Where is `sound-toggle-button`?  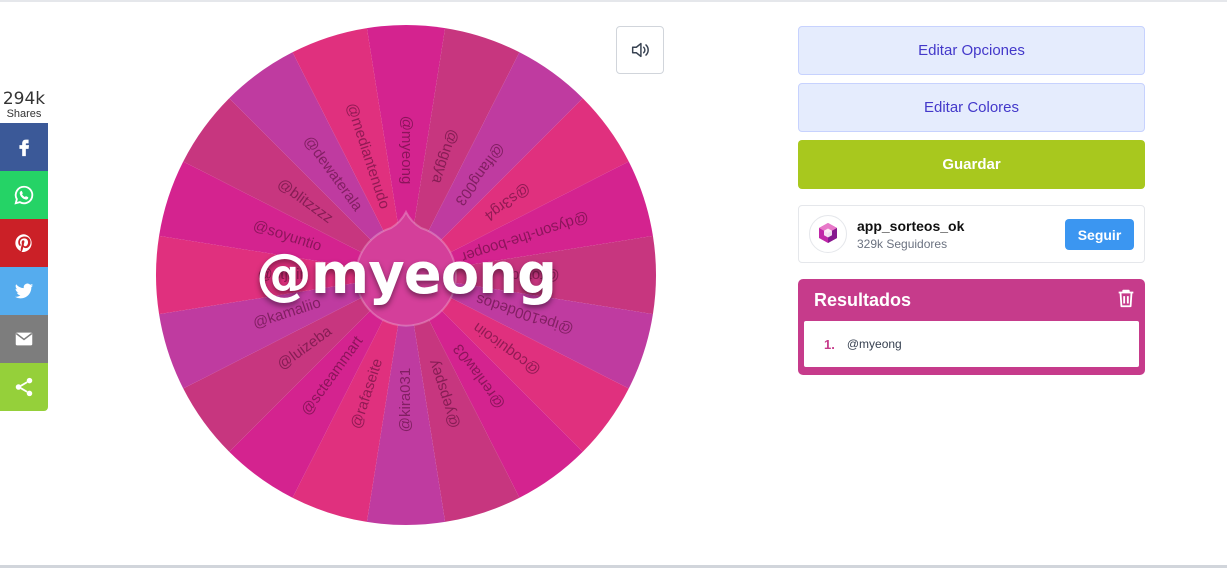
sound-toggle-button is located at coordinates (640, 50).